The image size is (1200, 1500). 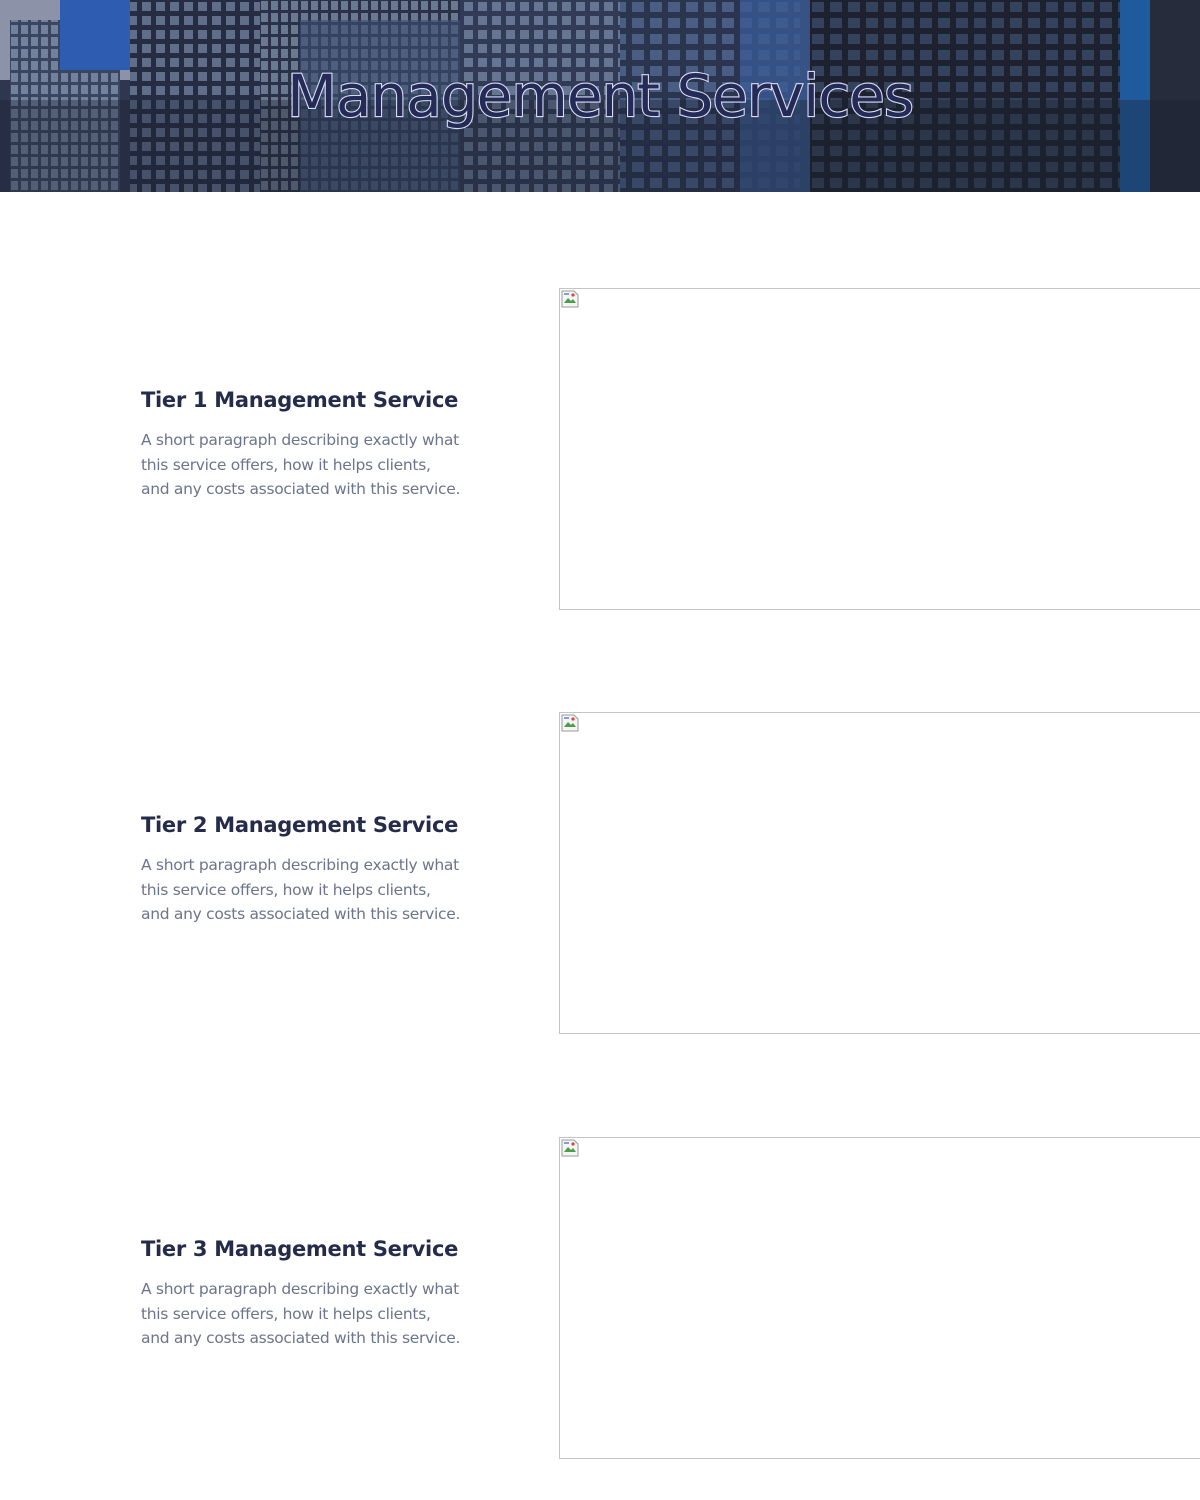 What do you see at coordinates (300, 400) in the screenshot?
I see `service-title: Tier 1 Management Service` at bounding box center [300, 400].